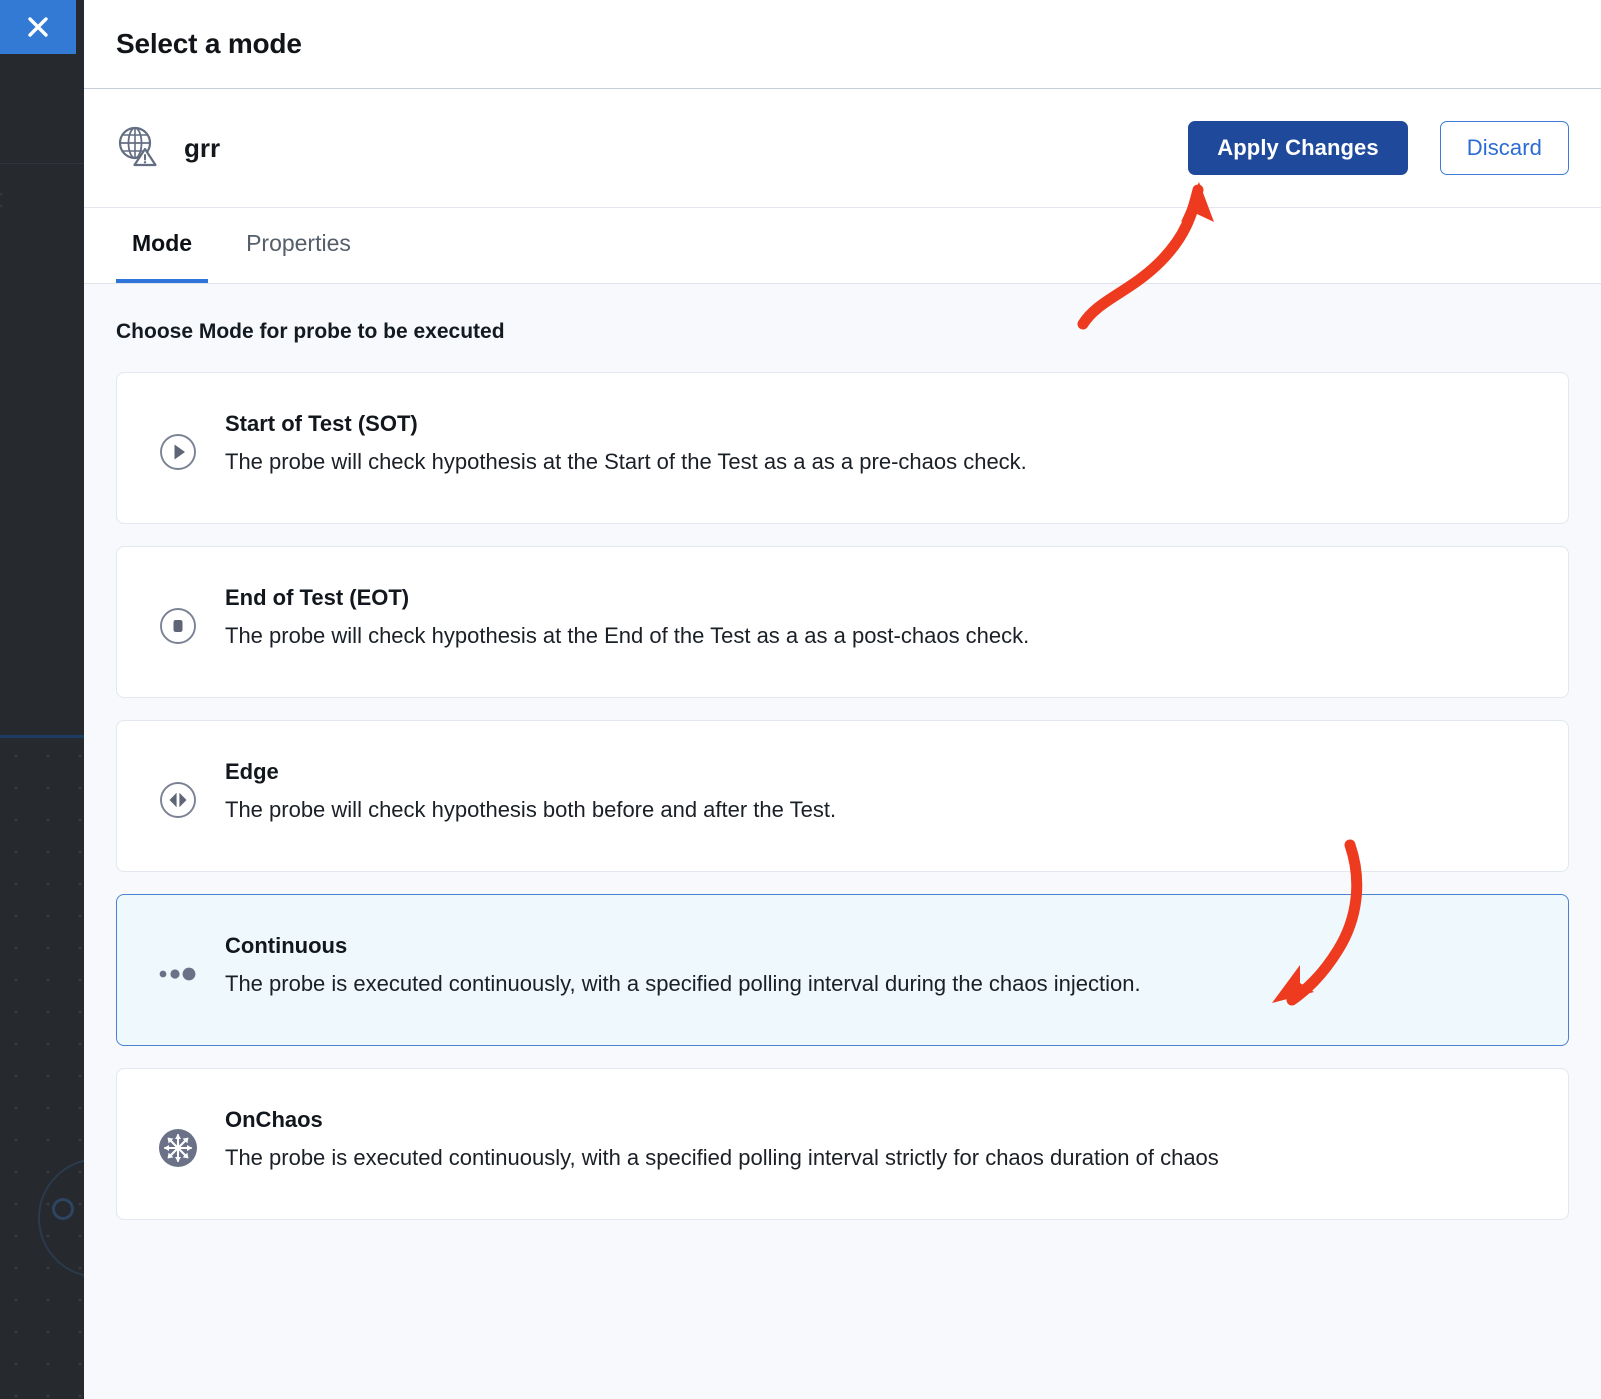  I want to click on tab-properties: Properties, so click(298, 245).